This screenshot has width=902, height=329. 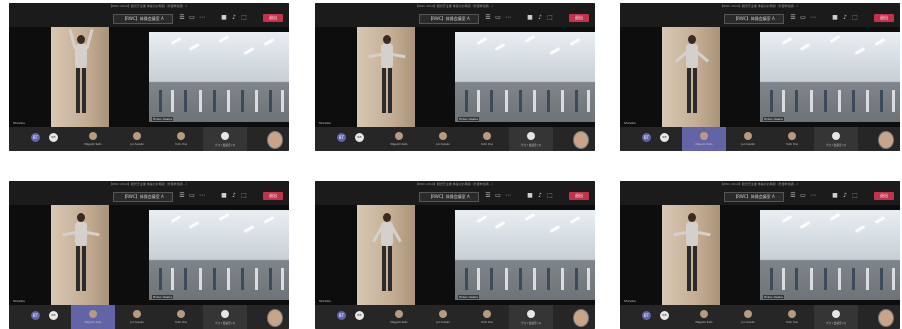 I want to click on video-stage: Shinobu Hideo Osaka, so click(x=455, y=255).